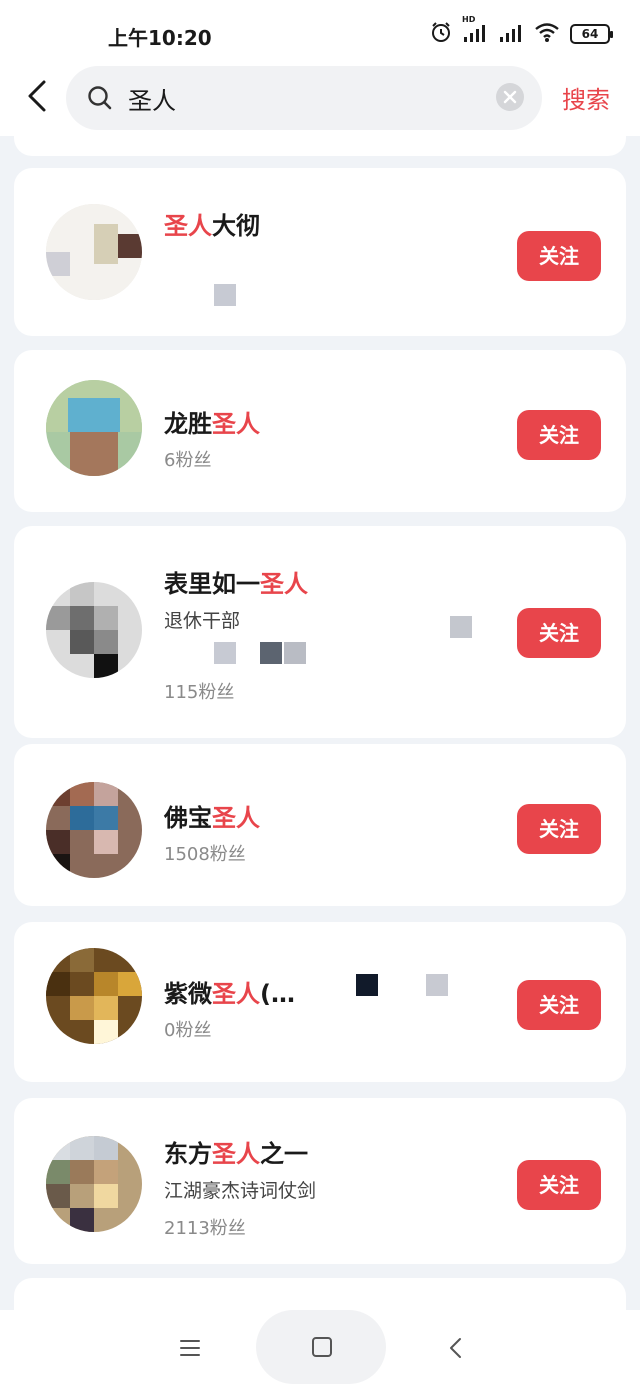 The image size is (640, 1387). I want to click on list-item: 表里如一圣人 退休干部 115粉丝 关注, so click(320, 632).